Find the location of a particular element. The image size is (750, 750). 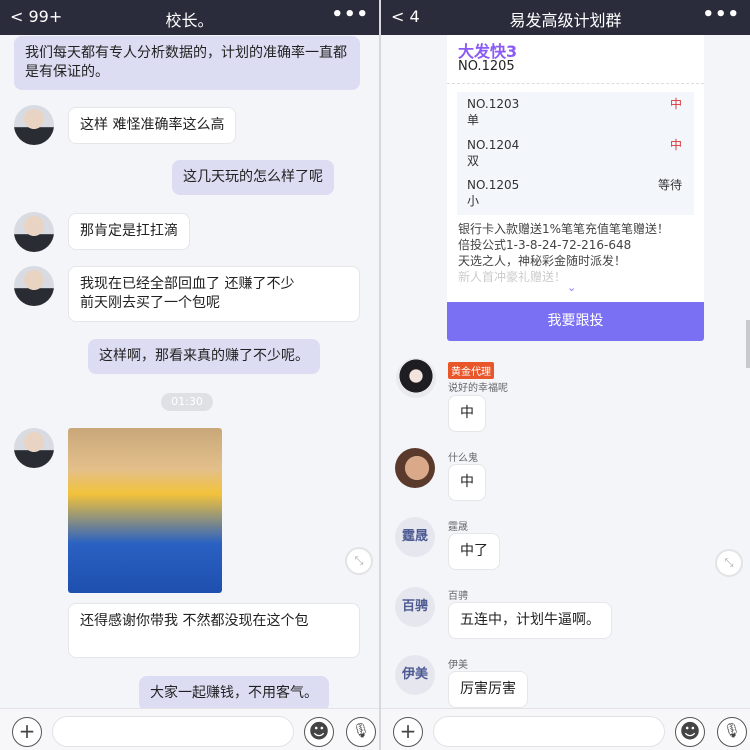

pick: 小 is located at coordinates (473, 201).